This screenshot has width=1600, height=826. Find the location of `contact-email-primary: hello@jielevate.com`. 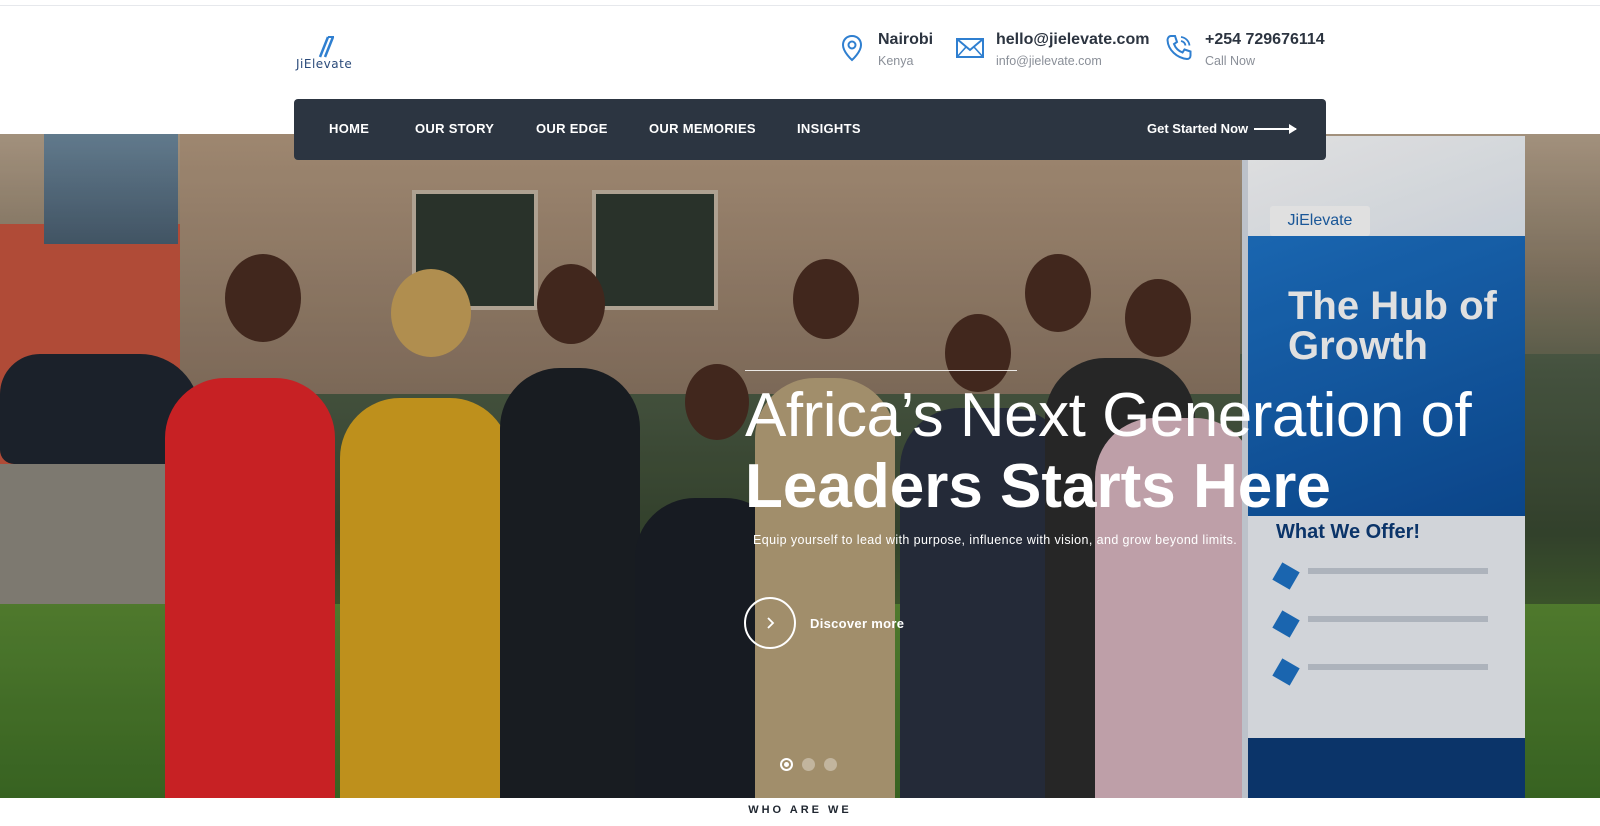

contact-email-primary: hello@jielevate.com is located at coordinates (1072, 40).